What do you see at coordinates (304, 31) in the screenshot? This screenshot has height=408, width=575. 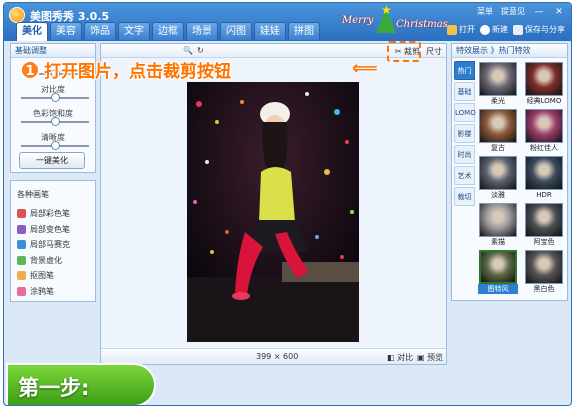 I see `tab-collage: 拼图` at bounding box center [304, 31].